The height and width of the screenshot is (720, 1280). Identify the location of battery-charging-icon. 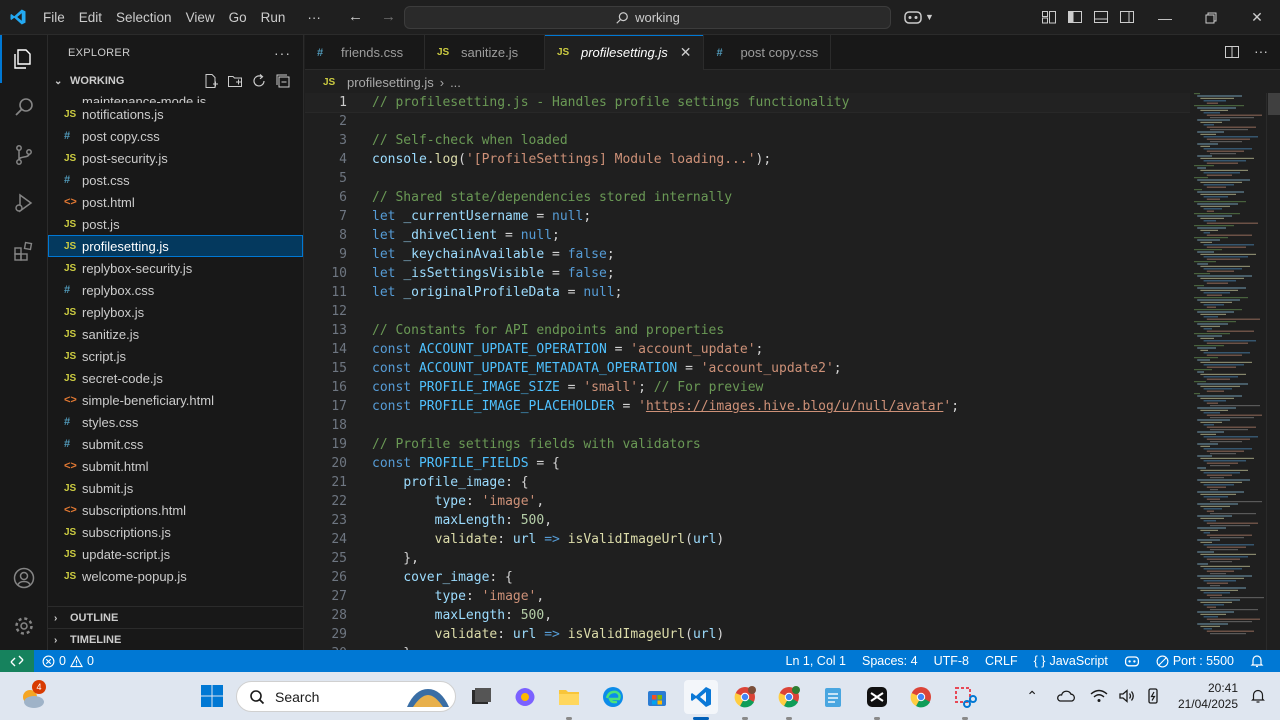
(1153, 696).